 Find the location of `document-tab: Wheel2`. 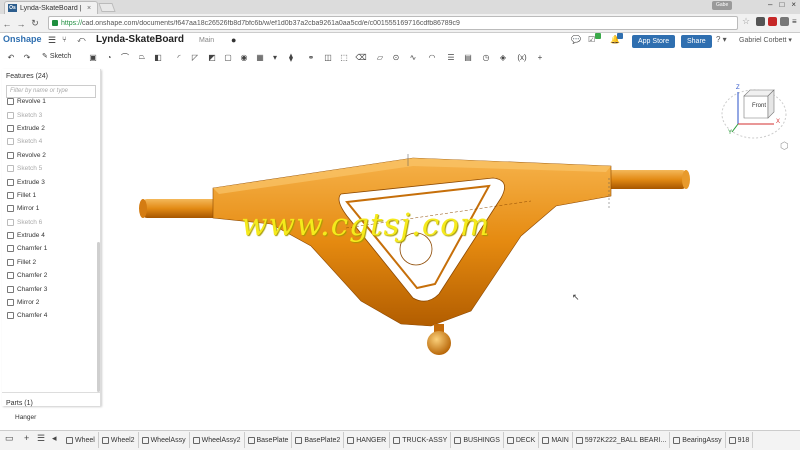

document-tab: Wheel2 is located at coordinates (119, 440).